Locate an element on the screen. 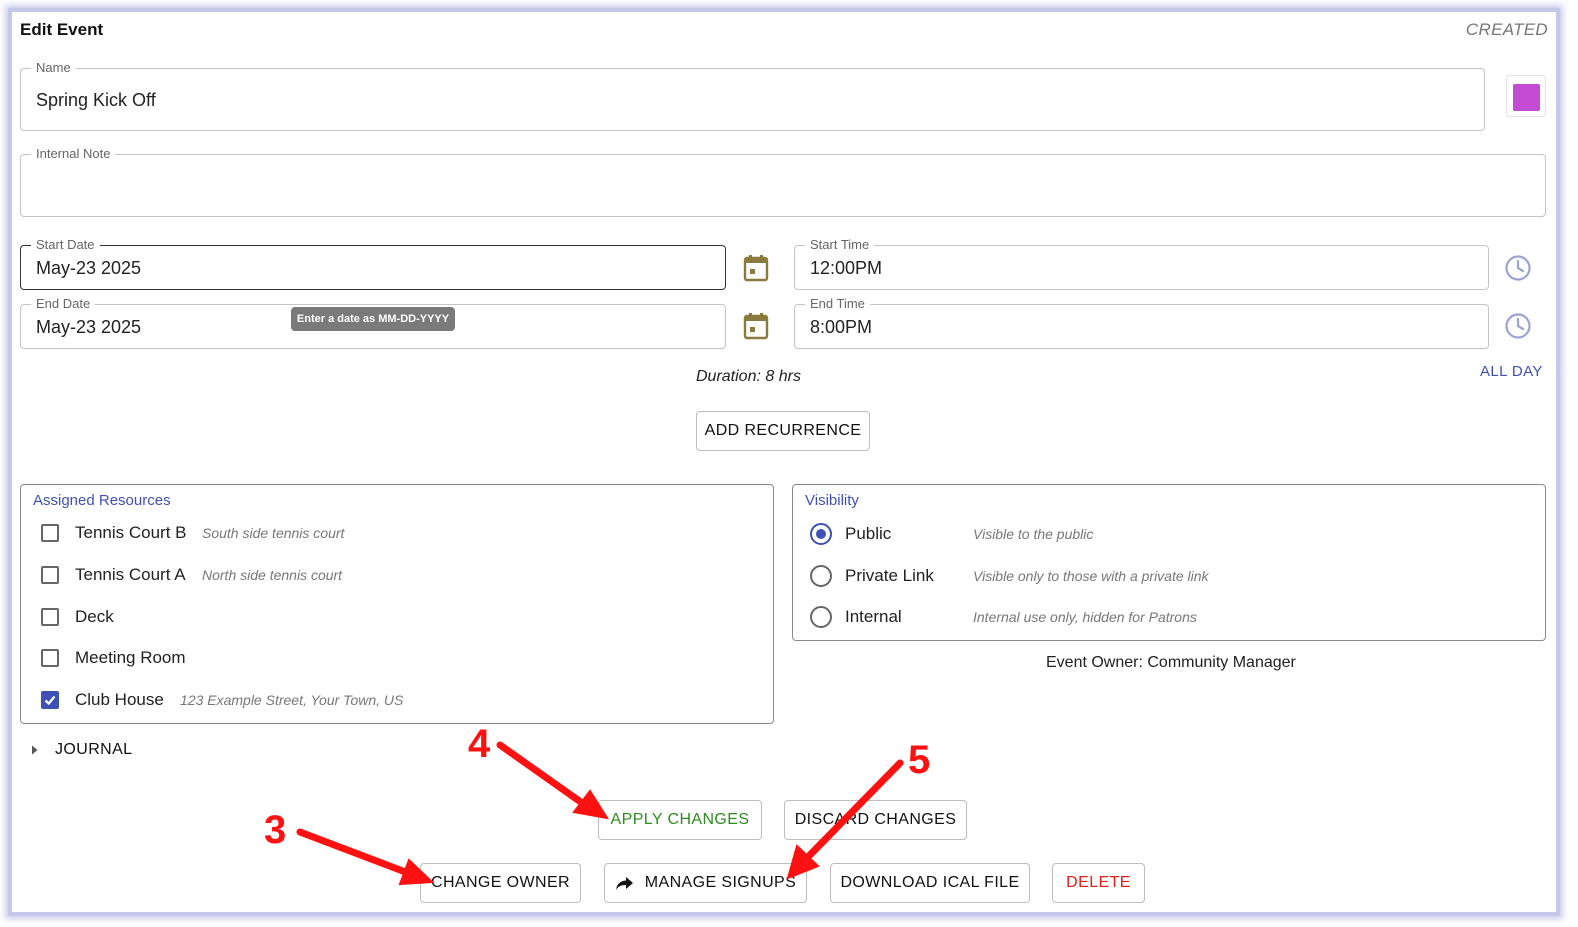 This screenshot has width=1578, height=927. annotation-number-3: 3 is located at coordinates (275, 830).